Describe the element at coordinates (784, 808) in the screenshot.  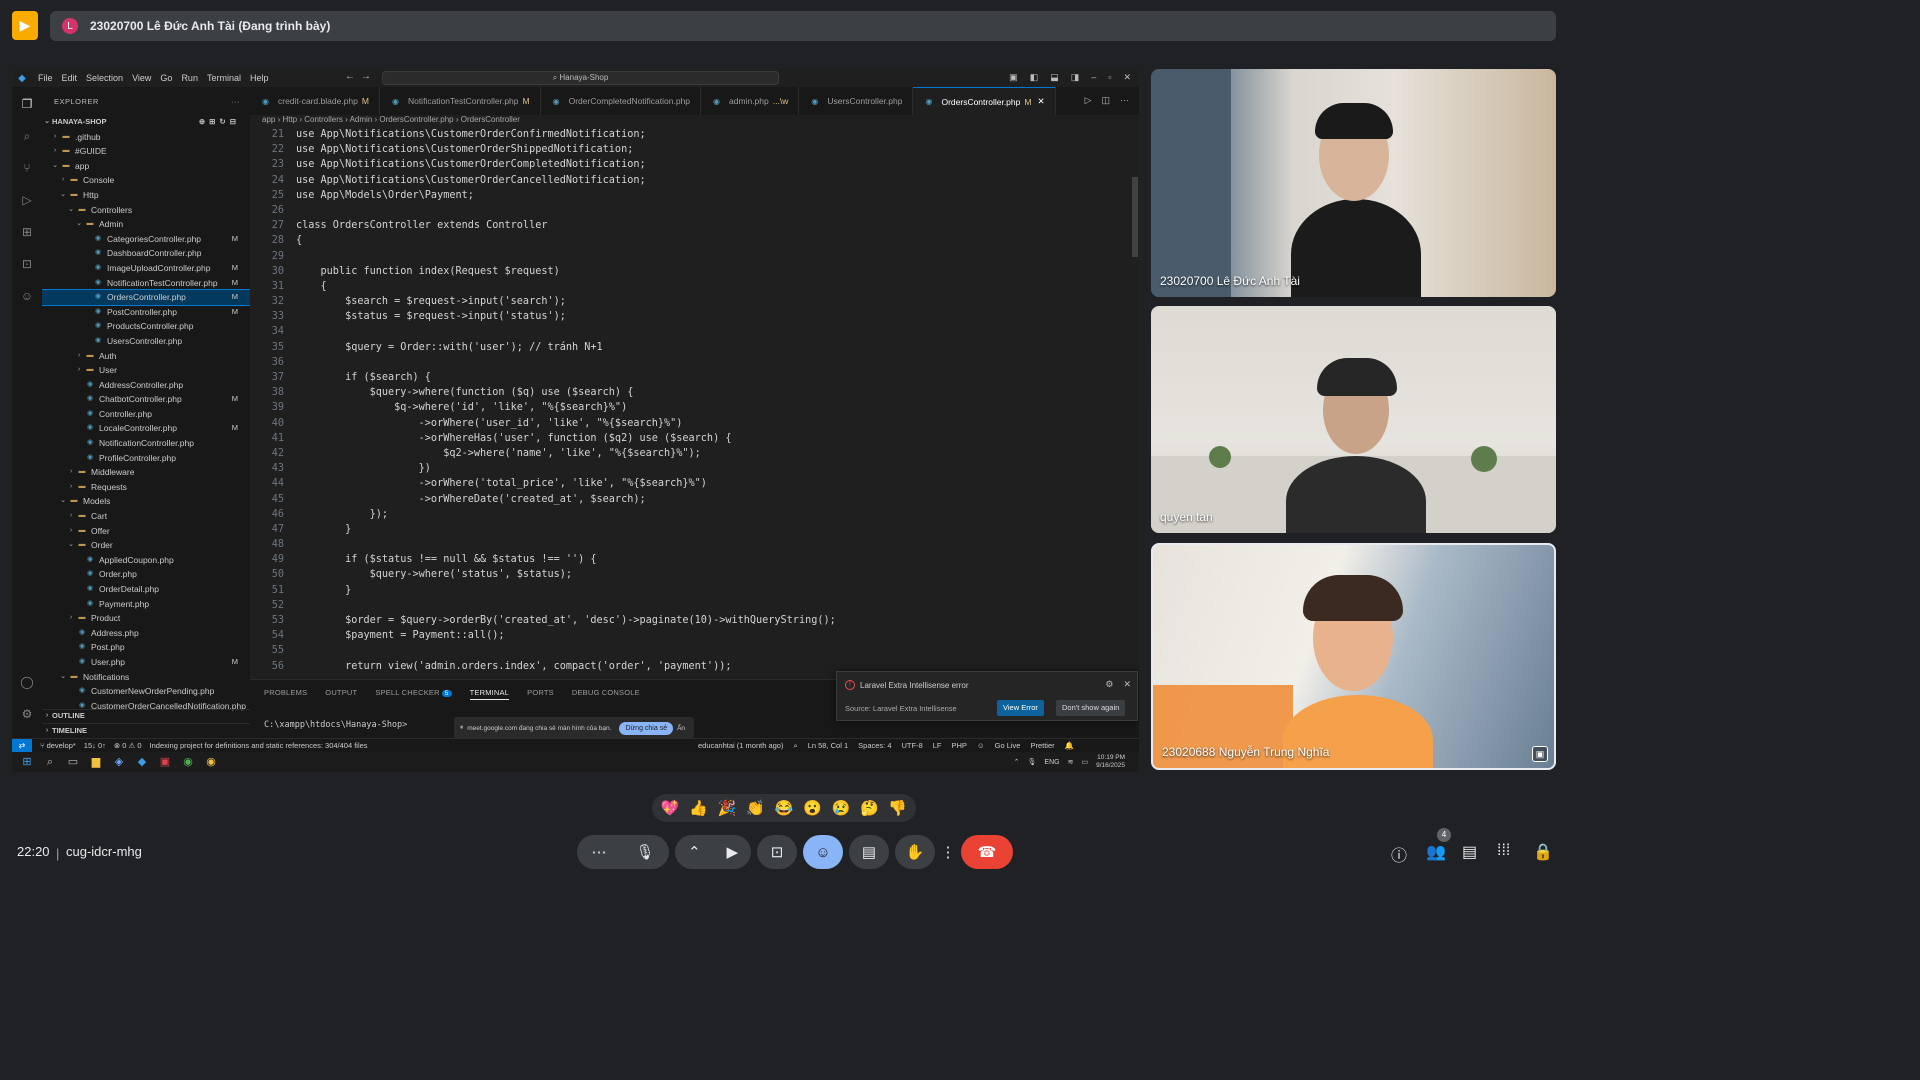
I see `reaction-emoji: 😂` at that location.